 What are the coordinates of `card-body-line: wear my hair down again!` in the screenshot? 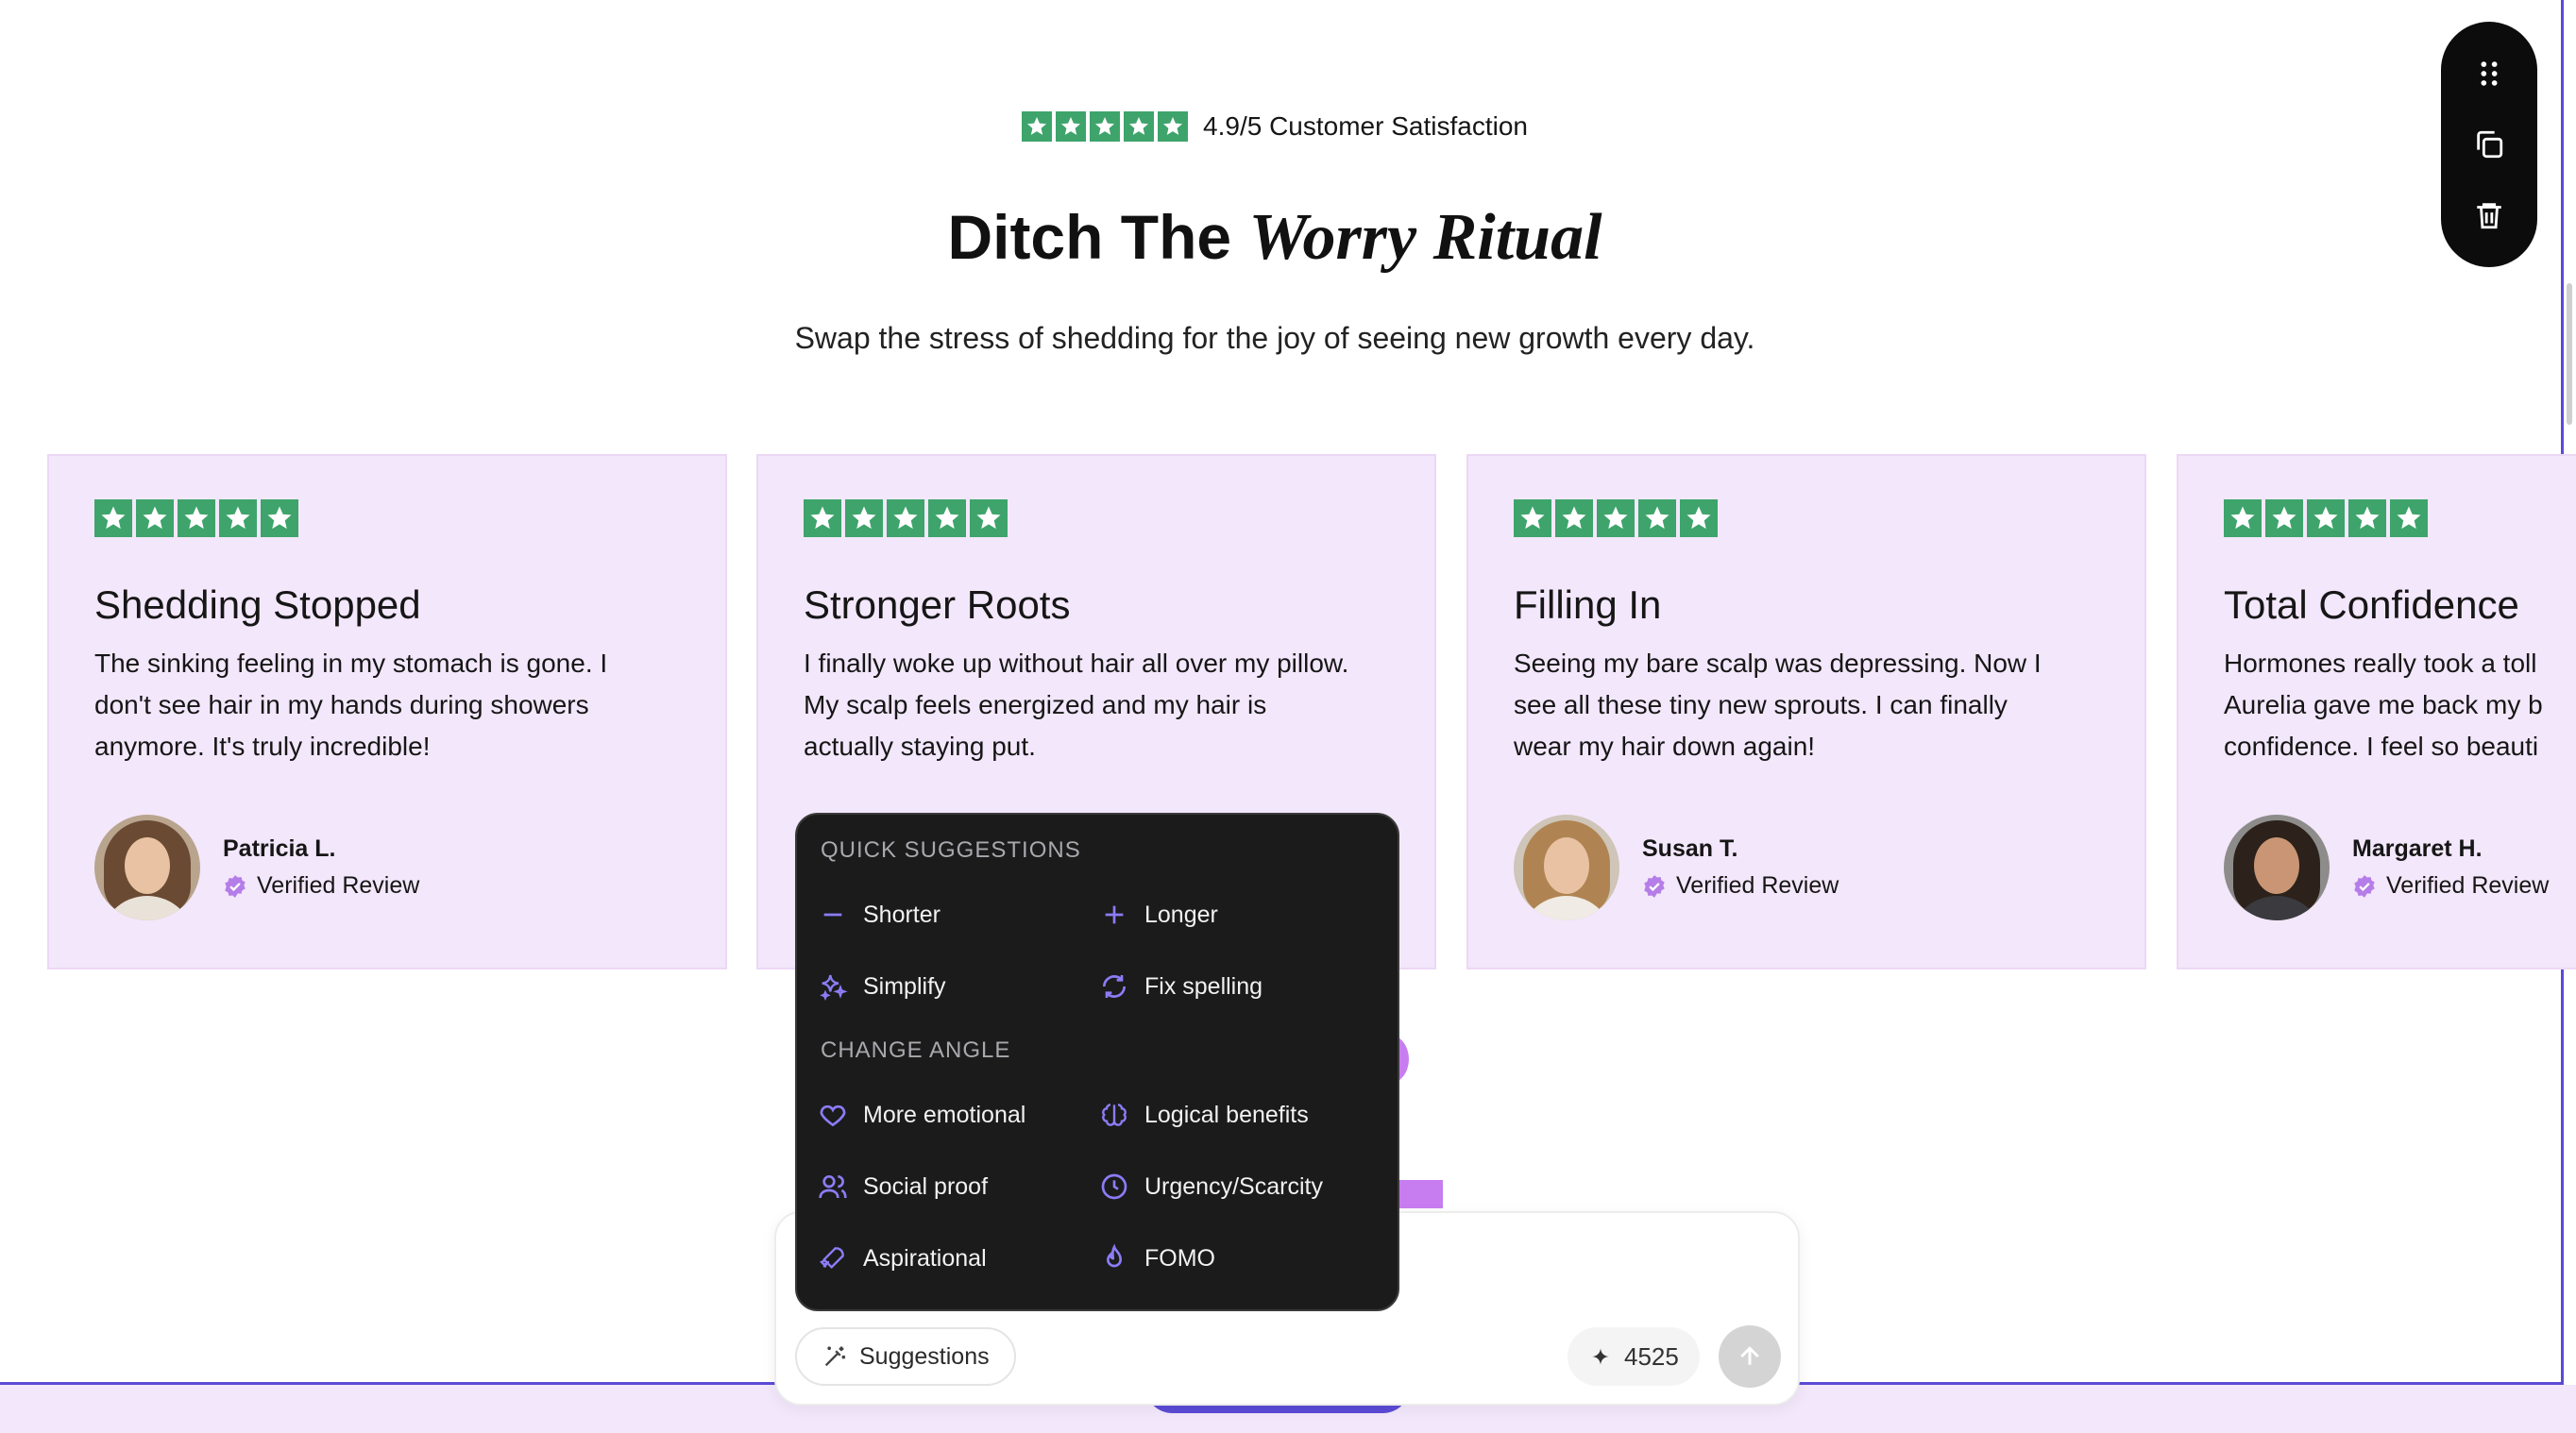 It's located at (1665, 746).